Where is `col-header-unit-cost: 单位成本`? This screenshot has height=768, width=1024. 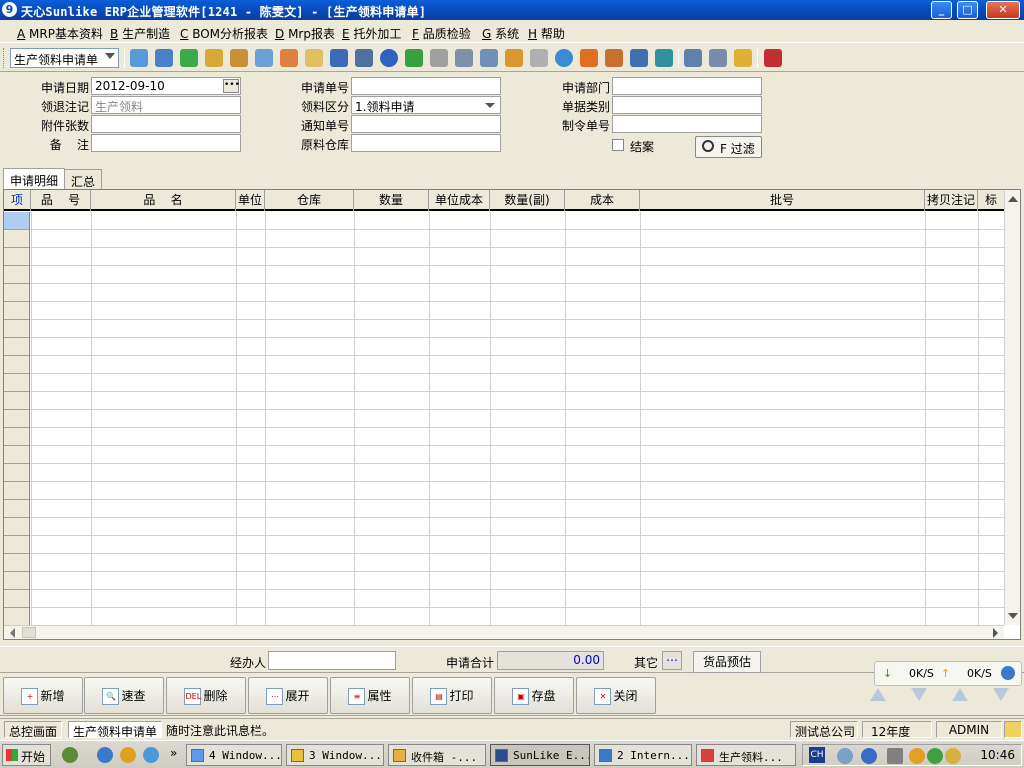 col-header-unit-cost: 单位成本 is located at coordinates (459, 200).